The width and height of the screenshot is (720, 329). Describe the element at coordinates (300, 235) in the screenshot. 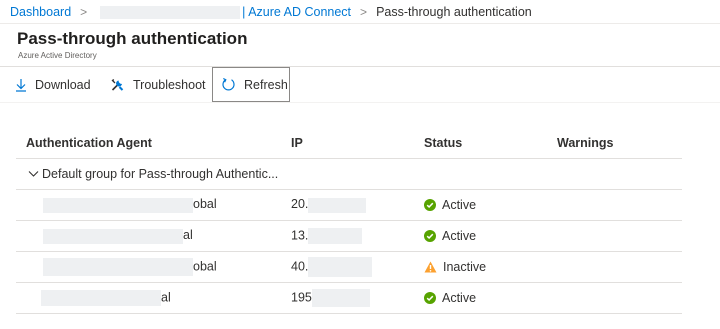

I see `ip-prefix: 13.` at that location.